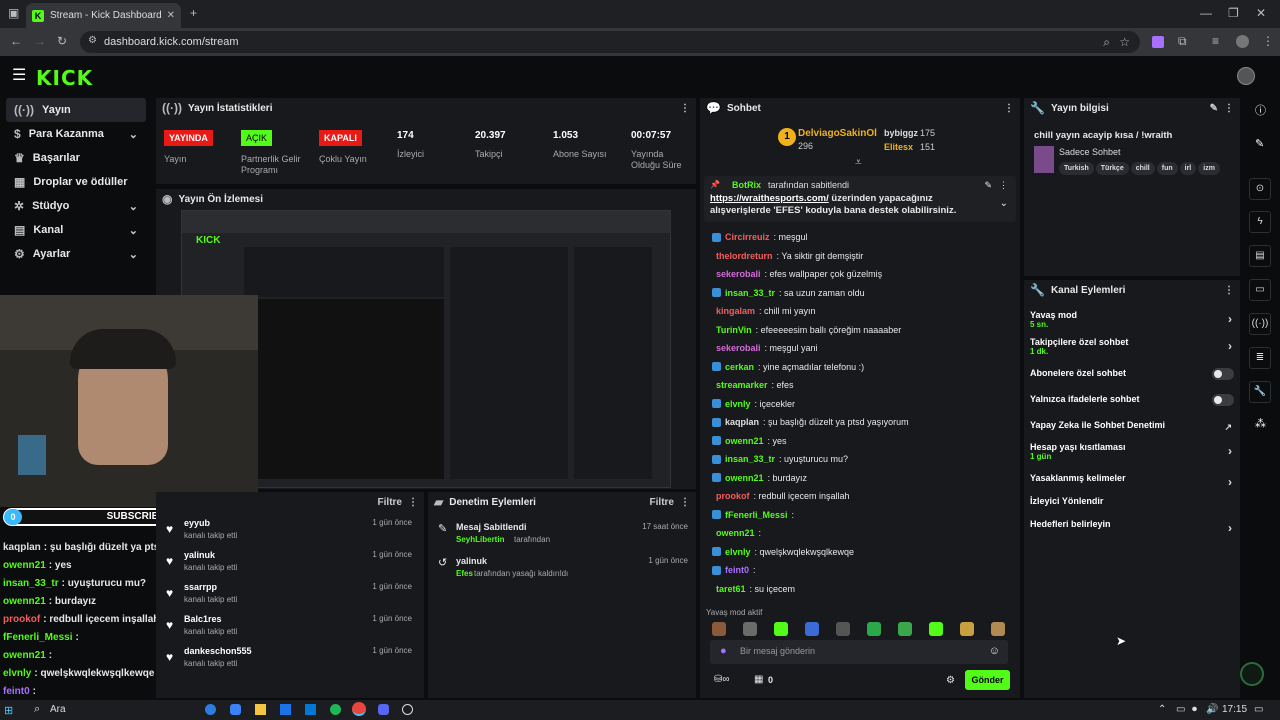 Image resolution: width=1280 pixels, height=720 pixels. Describe the element at coordinates (858, 367) in the screenshot. I see `chat-message: cerkan: yine açmadılar telefonu :)` at that location.